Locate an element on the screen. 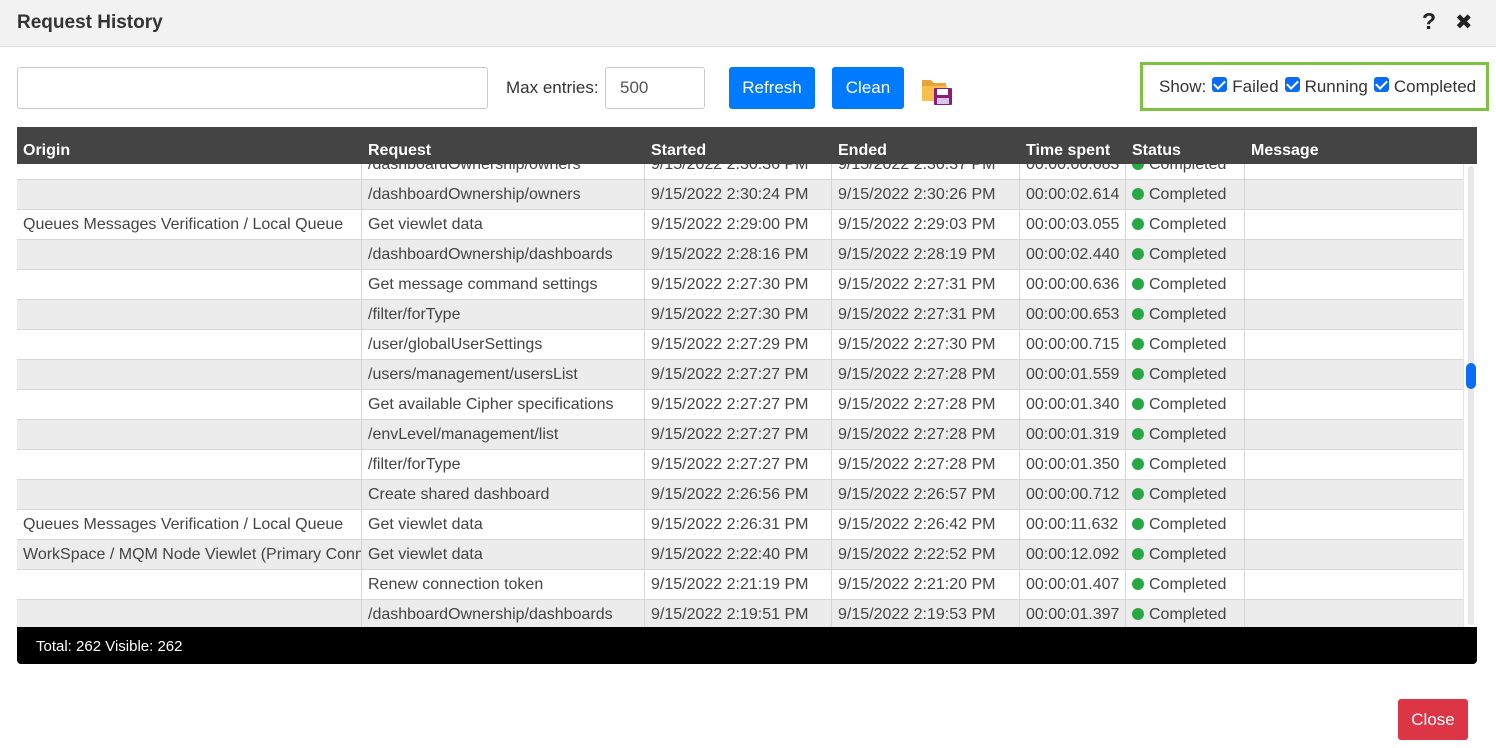  refresh-button: Refresh is located at coordinates (772, 88).